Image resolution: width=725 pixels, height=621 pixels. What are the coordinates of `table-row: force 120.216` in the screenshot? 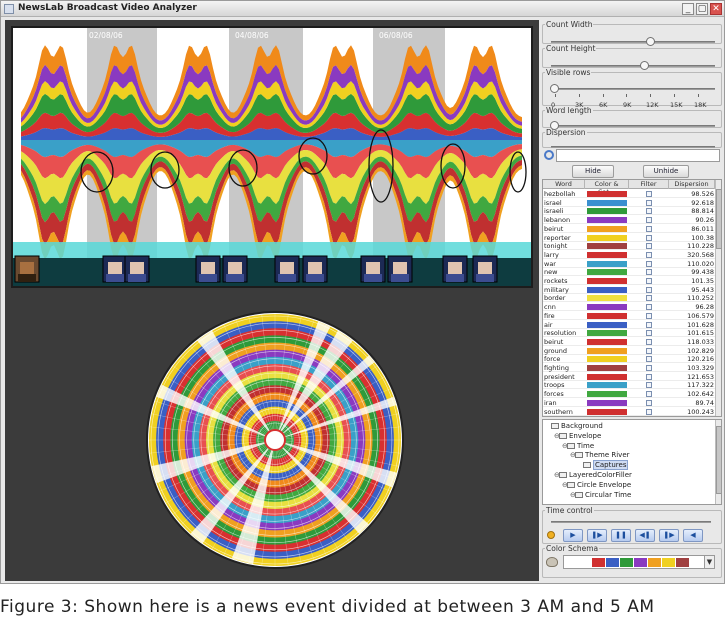 It's located at (629, 359).